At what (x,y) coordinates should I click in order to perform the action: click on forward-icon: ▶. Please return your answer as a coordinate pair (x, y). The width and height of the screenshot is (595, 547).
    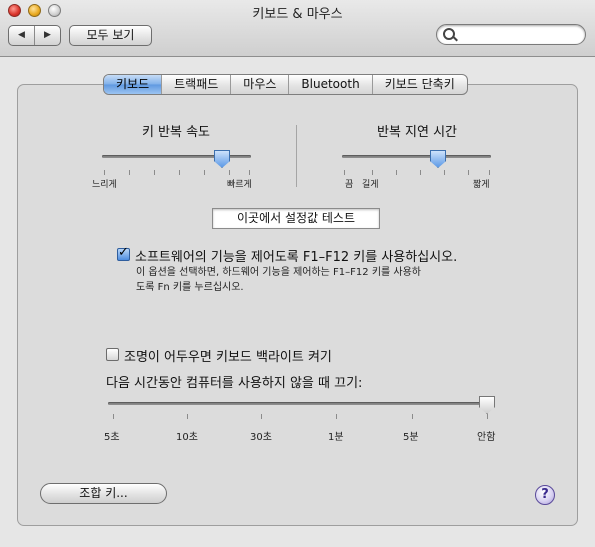
    Looking at the image, I should click on (47, 35).